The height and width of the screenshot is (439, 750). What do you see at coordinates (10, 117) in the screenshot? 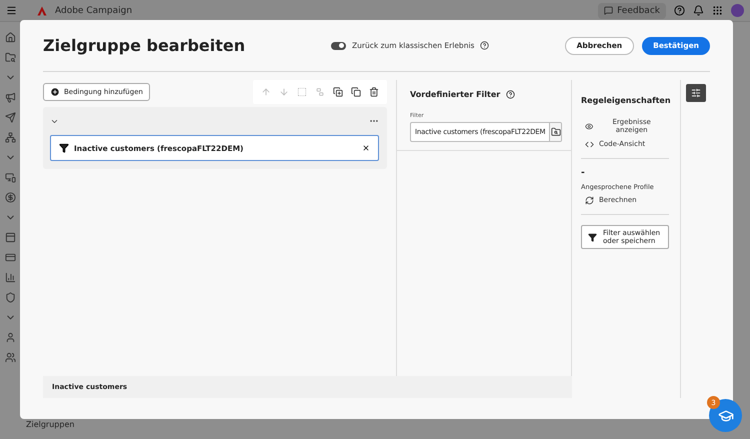
I see `send-icon` at bounding box center [10, 117].